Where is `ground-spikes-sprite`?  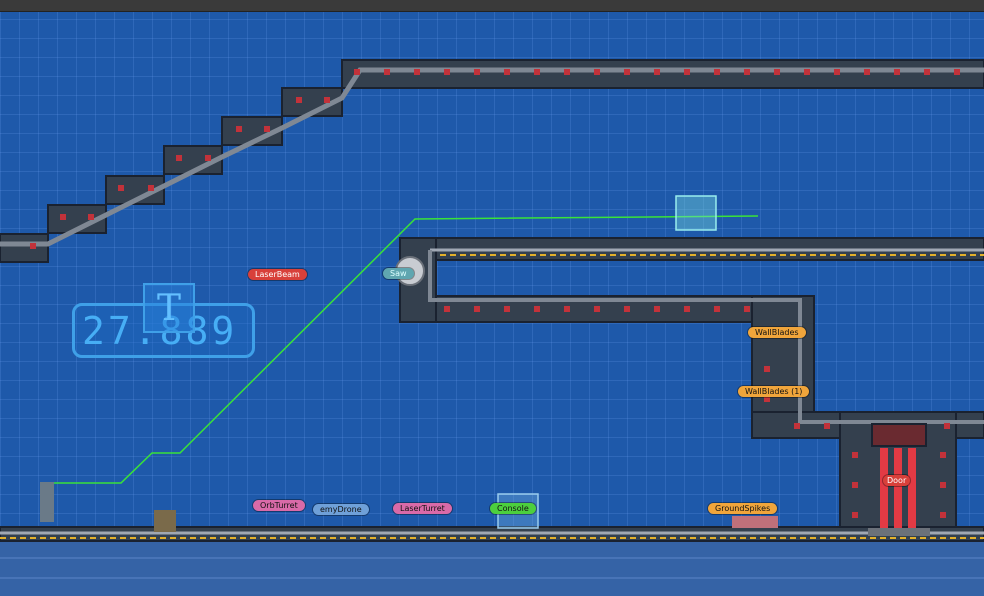
ground-spikes-sprite is located at coordinates (755, 522).